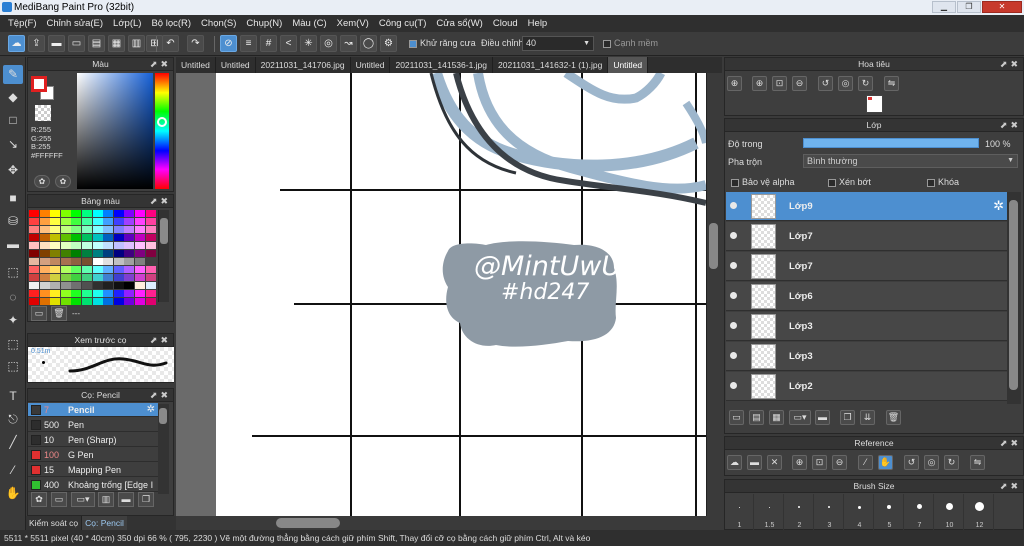  What do you see at coordinates (16, 43) in the screenshot?
I see `cloud-icon: ☁` at bounding box center [16, 43].